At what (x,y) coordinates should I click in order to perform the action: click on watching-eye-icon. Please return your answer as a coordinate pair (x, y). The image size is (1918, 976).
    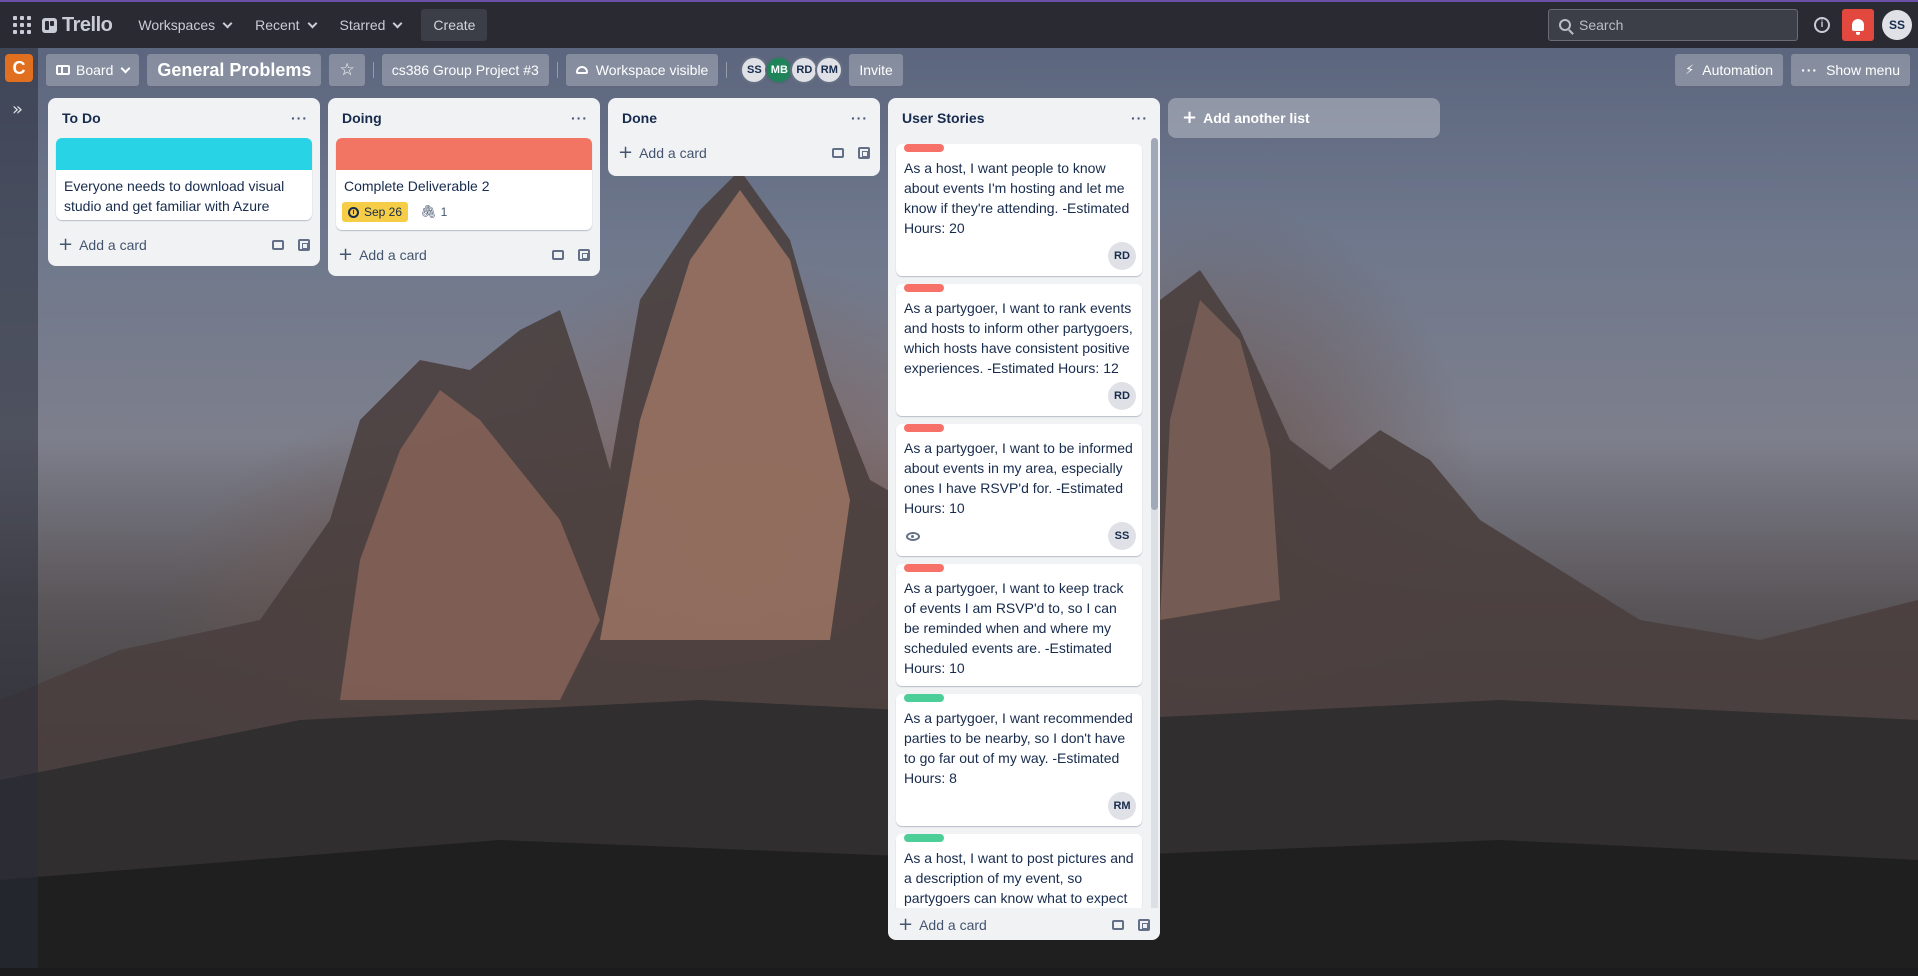
    Looking at the image, I should click on (913, 536).